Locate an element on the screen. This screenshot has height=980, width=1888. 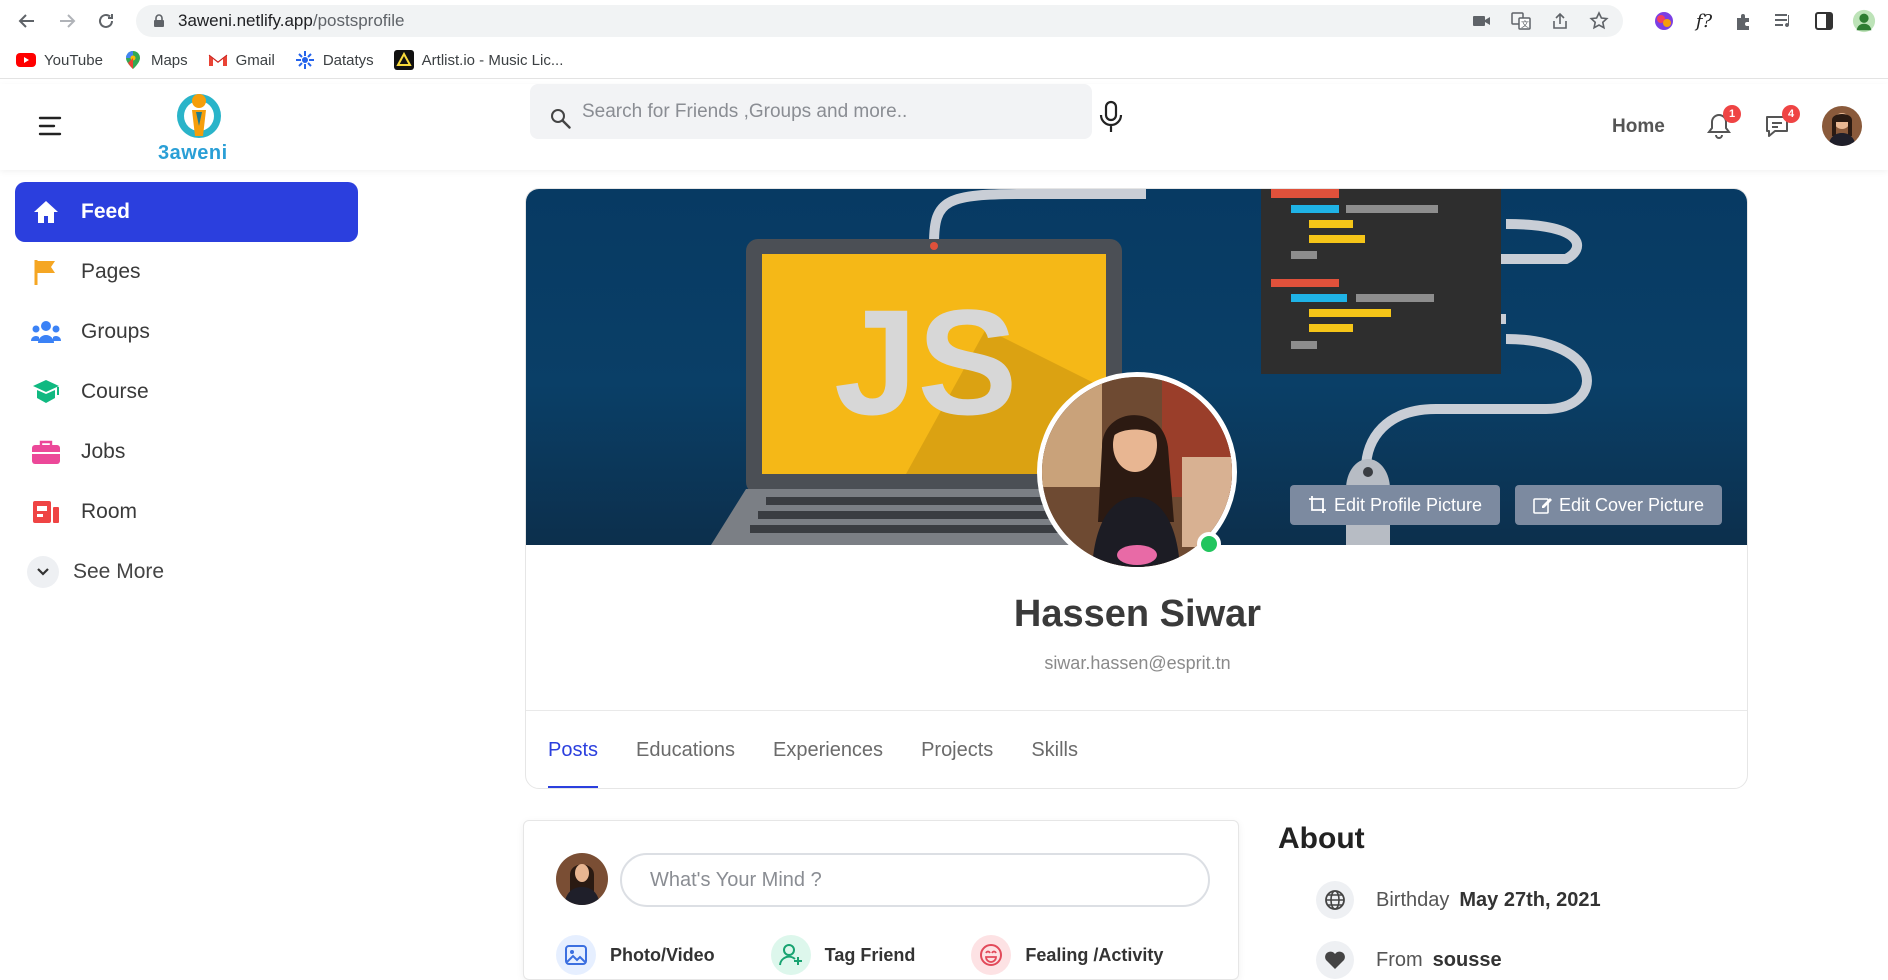
add-user-icon is located at coordinates (790, 955).